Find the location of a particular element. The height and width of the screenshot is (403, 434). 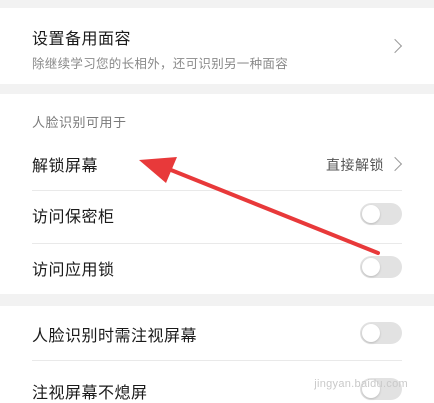

usage-section-label: 人脸识别可用于 is located at coordinates (79, 123).